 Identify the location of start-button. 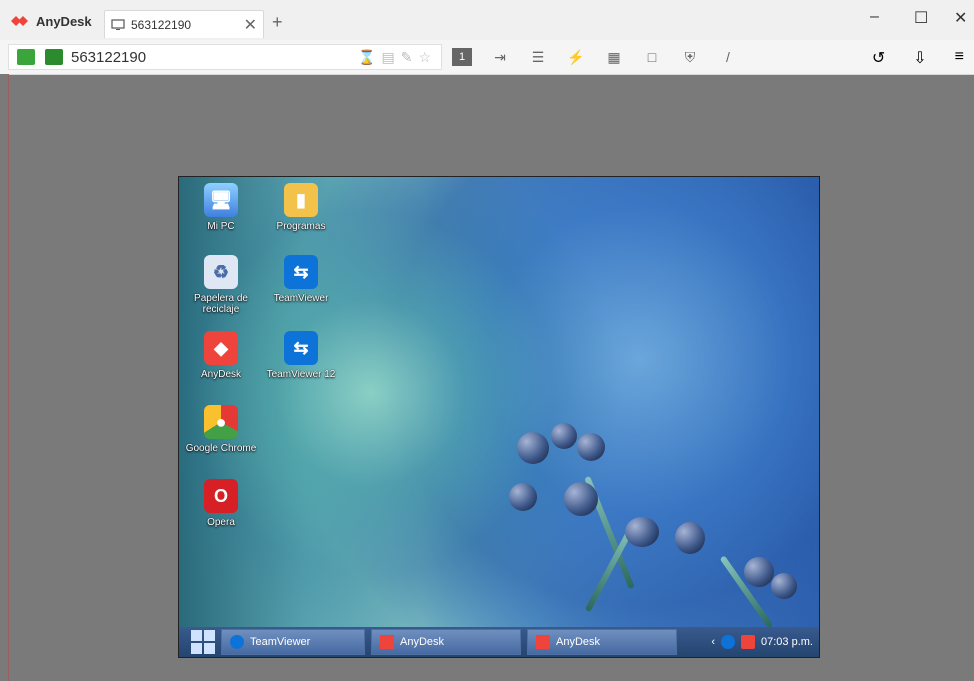
(203, 642).